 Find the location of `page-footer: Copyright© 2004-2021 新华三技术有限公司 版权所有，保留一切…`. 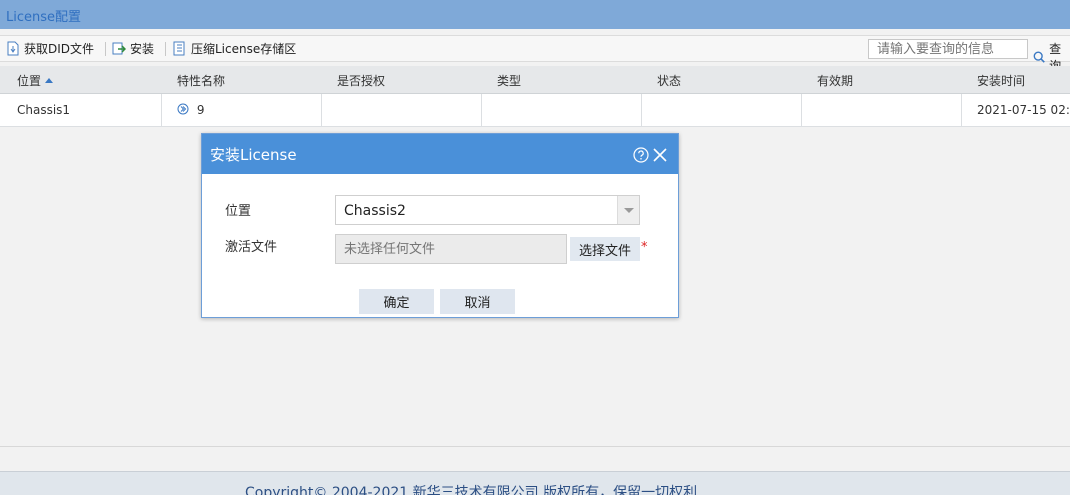

page-footer: Copyright© 2004-2021 新华三技术有限公司 版权所有，保留一切… is located at coordinates (535, 483).